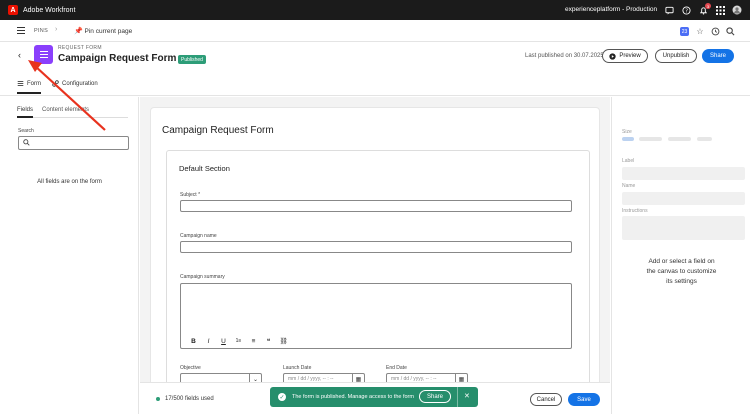 Image resolution: width=750 pixels, height=414 pixels. Describe the element at coordinates (80, 48) in the screenshot. I see `page-kicker: REQUEST FORM` at that location.